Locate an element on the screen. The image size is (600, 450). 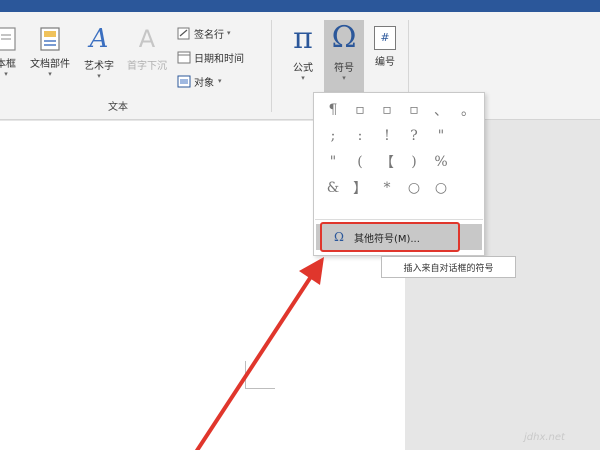
object-button: 对象 ▾ is located at coordinates (199, 81).